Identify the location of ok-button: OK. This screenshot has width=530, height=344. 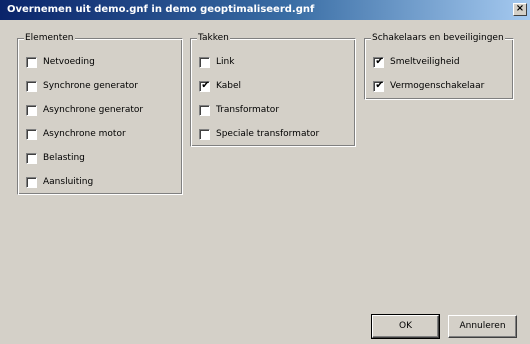
(405, 326).